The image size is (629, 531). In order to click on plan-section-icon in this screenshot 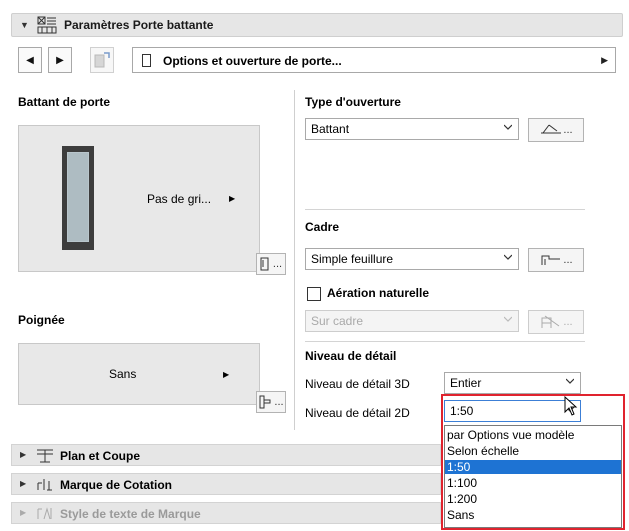, I will do `click(45, 456)`.